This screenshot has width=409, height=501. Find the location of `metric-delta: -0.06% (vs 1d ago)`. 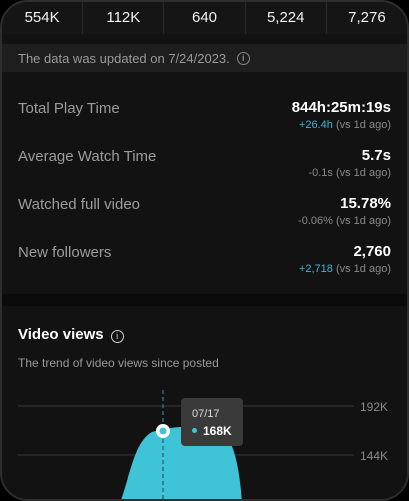

metric-delta: -0.06% (vs 1d ago) is located at coordinates (344, 221).